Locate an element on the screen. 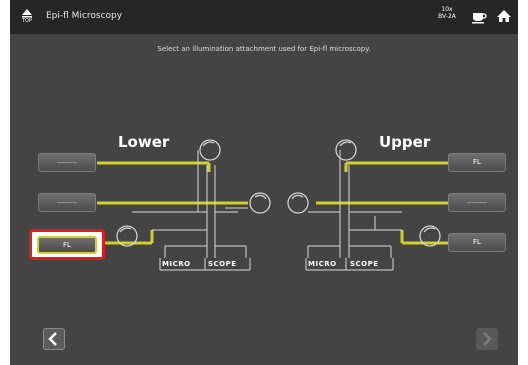  lower-port-3-button: FL is located at coordinates (67, 245).